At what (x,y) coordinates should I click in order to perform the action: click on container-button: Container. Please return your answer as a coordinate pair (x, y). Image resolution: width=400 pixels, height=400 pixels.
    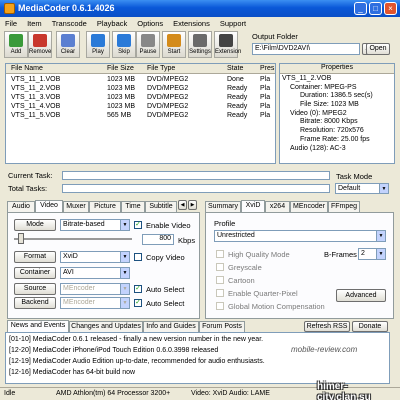
    Looking at the image, I should click on (35, 273).